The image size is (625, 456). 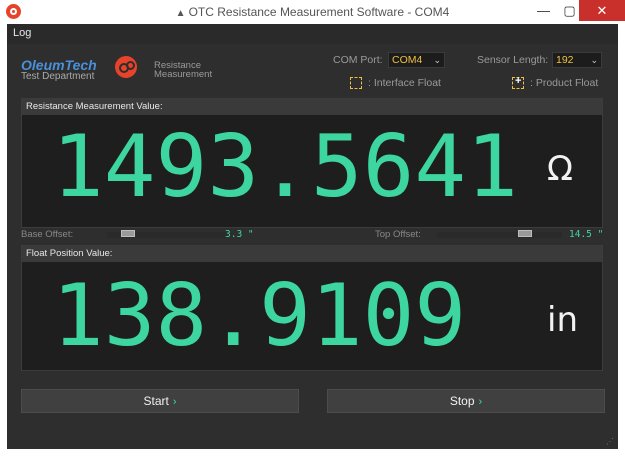 I want to click on start-button: Start ›, so click(x=160, y=401).